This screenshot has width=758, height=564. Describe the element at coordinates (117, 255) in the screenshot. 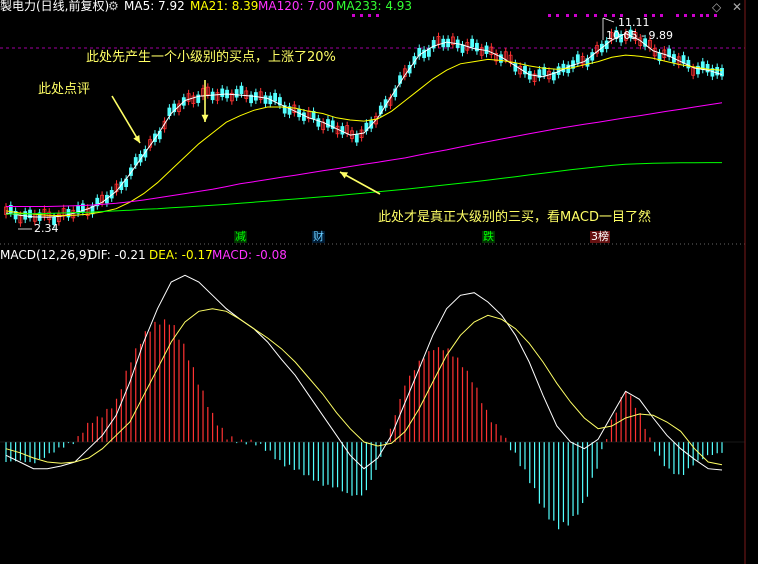

I see `macd-dif-label: DIF: -0.21` at that location.